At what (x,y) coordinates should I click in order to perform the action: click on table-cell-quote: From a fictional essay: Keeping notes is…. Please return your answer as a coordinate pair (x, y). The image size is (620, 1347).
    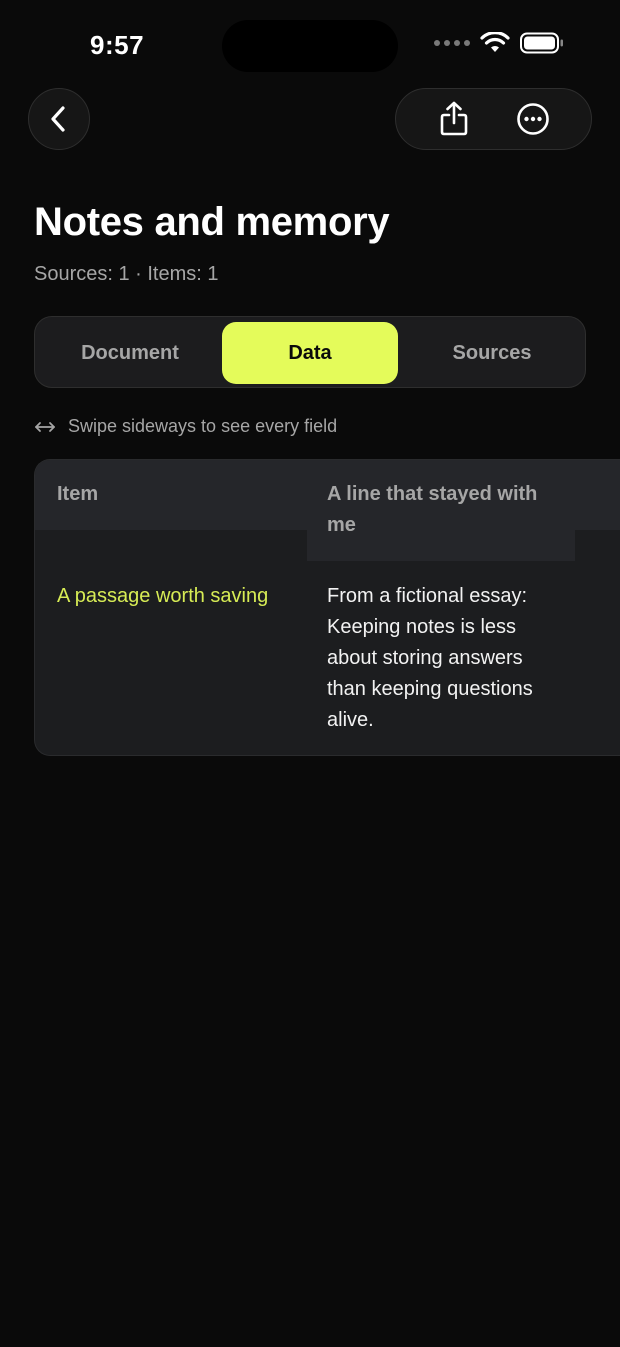
    Looking at the image, I should click on (430, 658).